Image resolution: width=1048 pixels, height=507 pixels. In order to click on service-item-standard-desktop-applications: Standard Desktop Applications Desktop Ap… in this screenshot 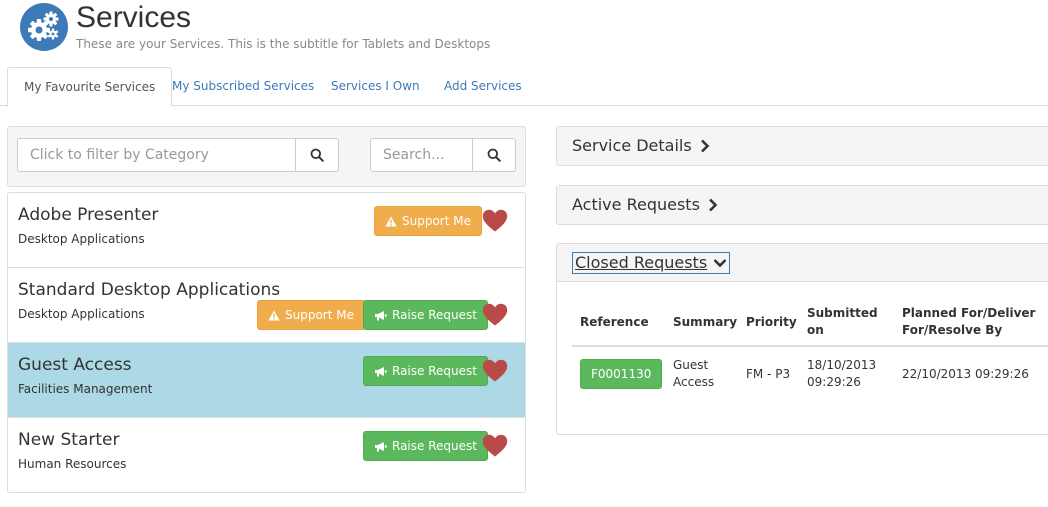, I will do `click(266, 305)`.